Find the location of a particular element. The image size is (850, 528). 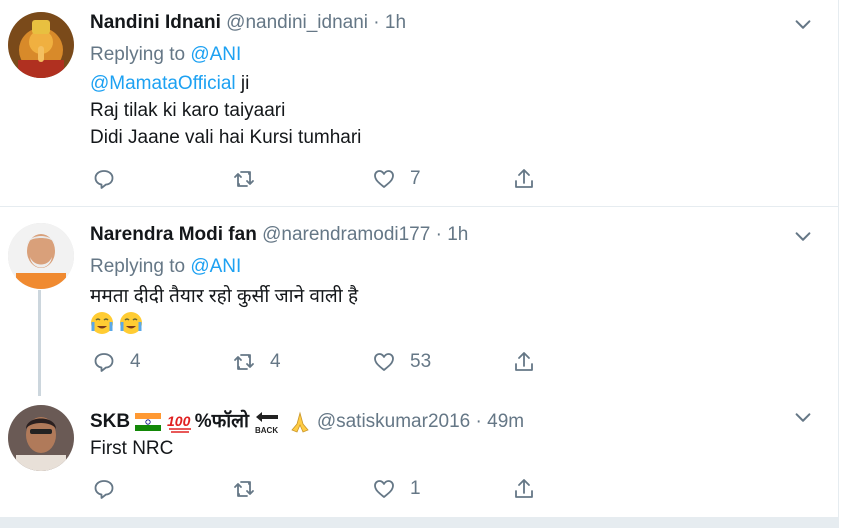

tweet-actions: 1 is located at coordinates (320, 490).